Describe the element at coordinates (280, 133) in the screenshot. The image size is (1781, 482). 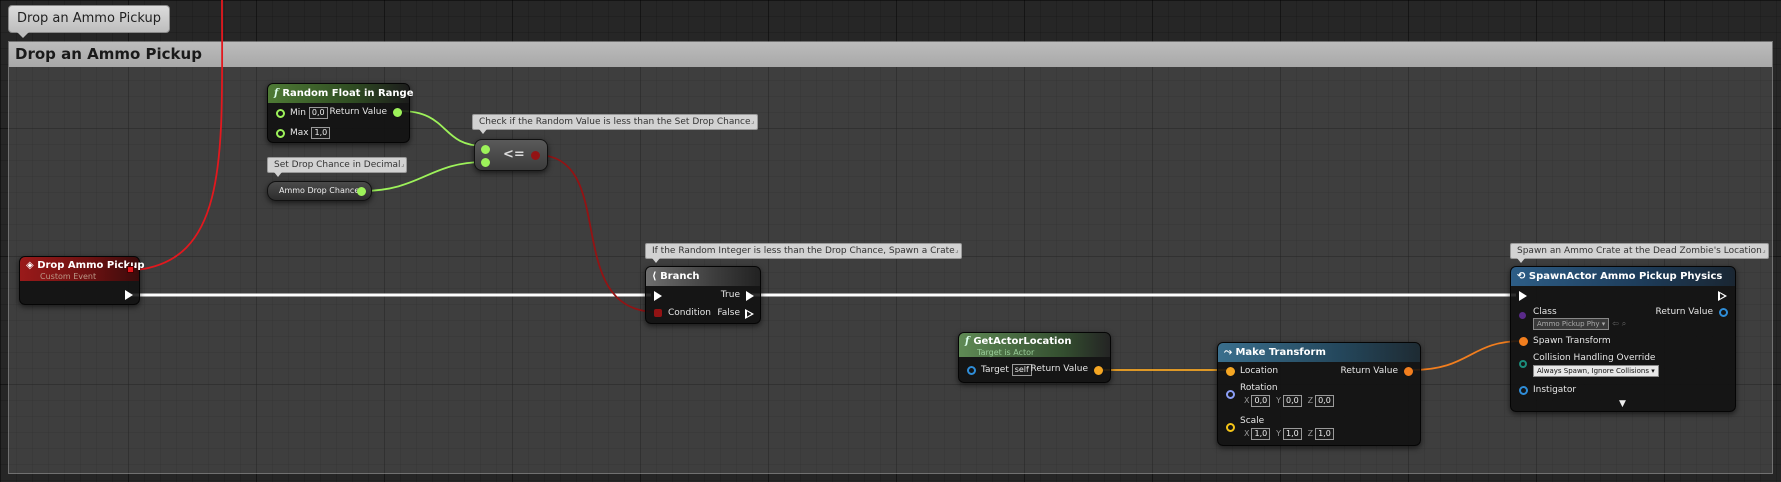
I see `max-pin` at that location.